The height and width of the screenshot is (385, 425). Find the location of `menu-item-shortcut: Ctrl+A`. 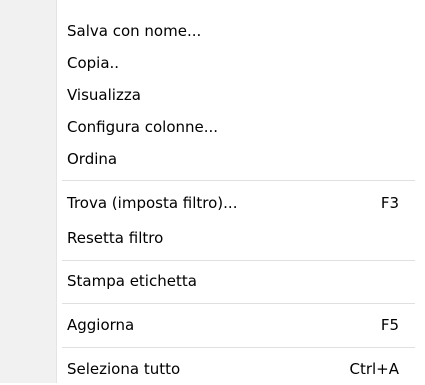

menu-item-shortcut: Ctrl+A is located at coordinates (374, 369).